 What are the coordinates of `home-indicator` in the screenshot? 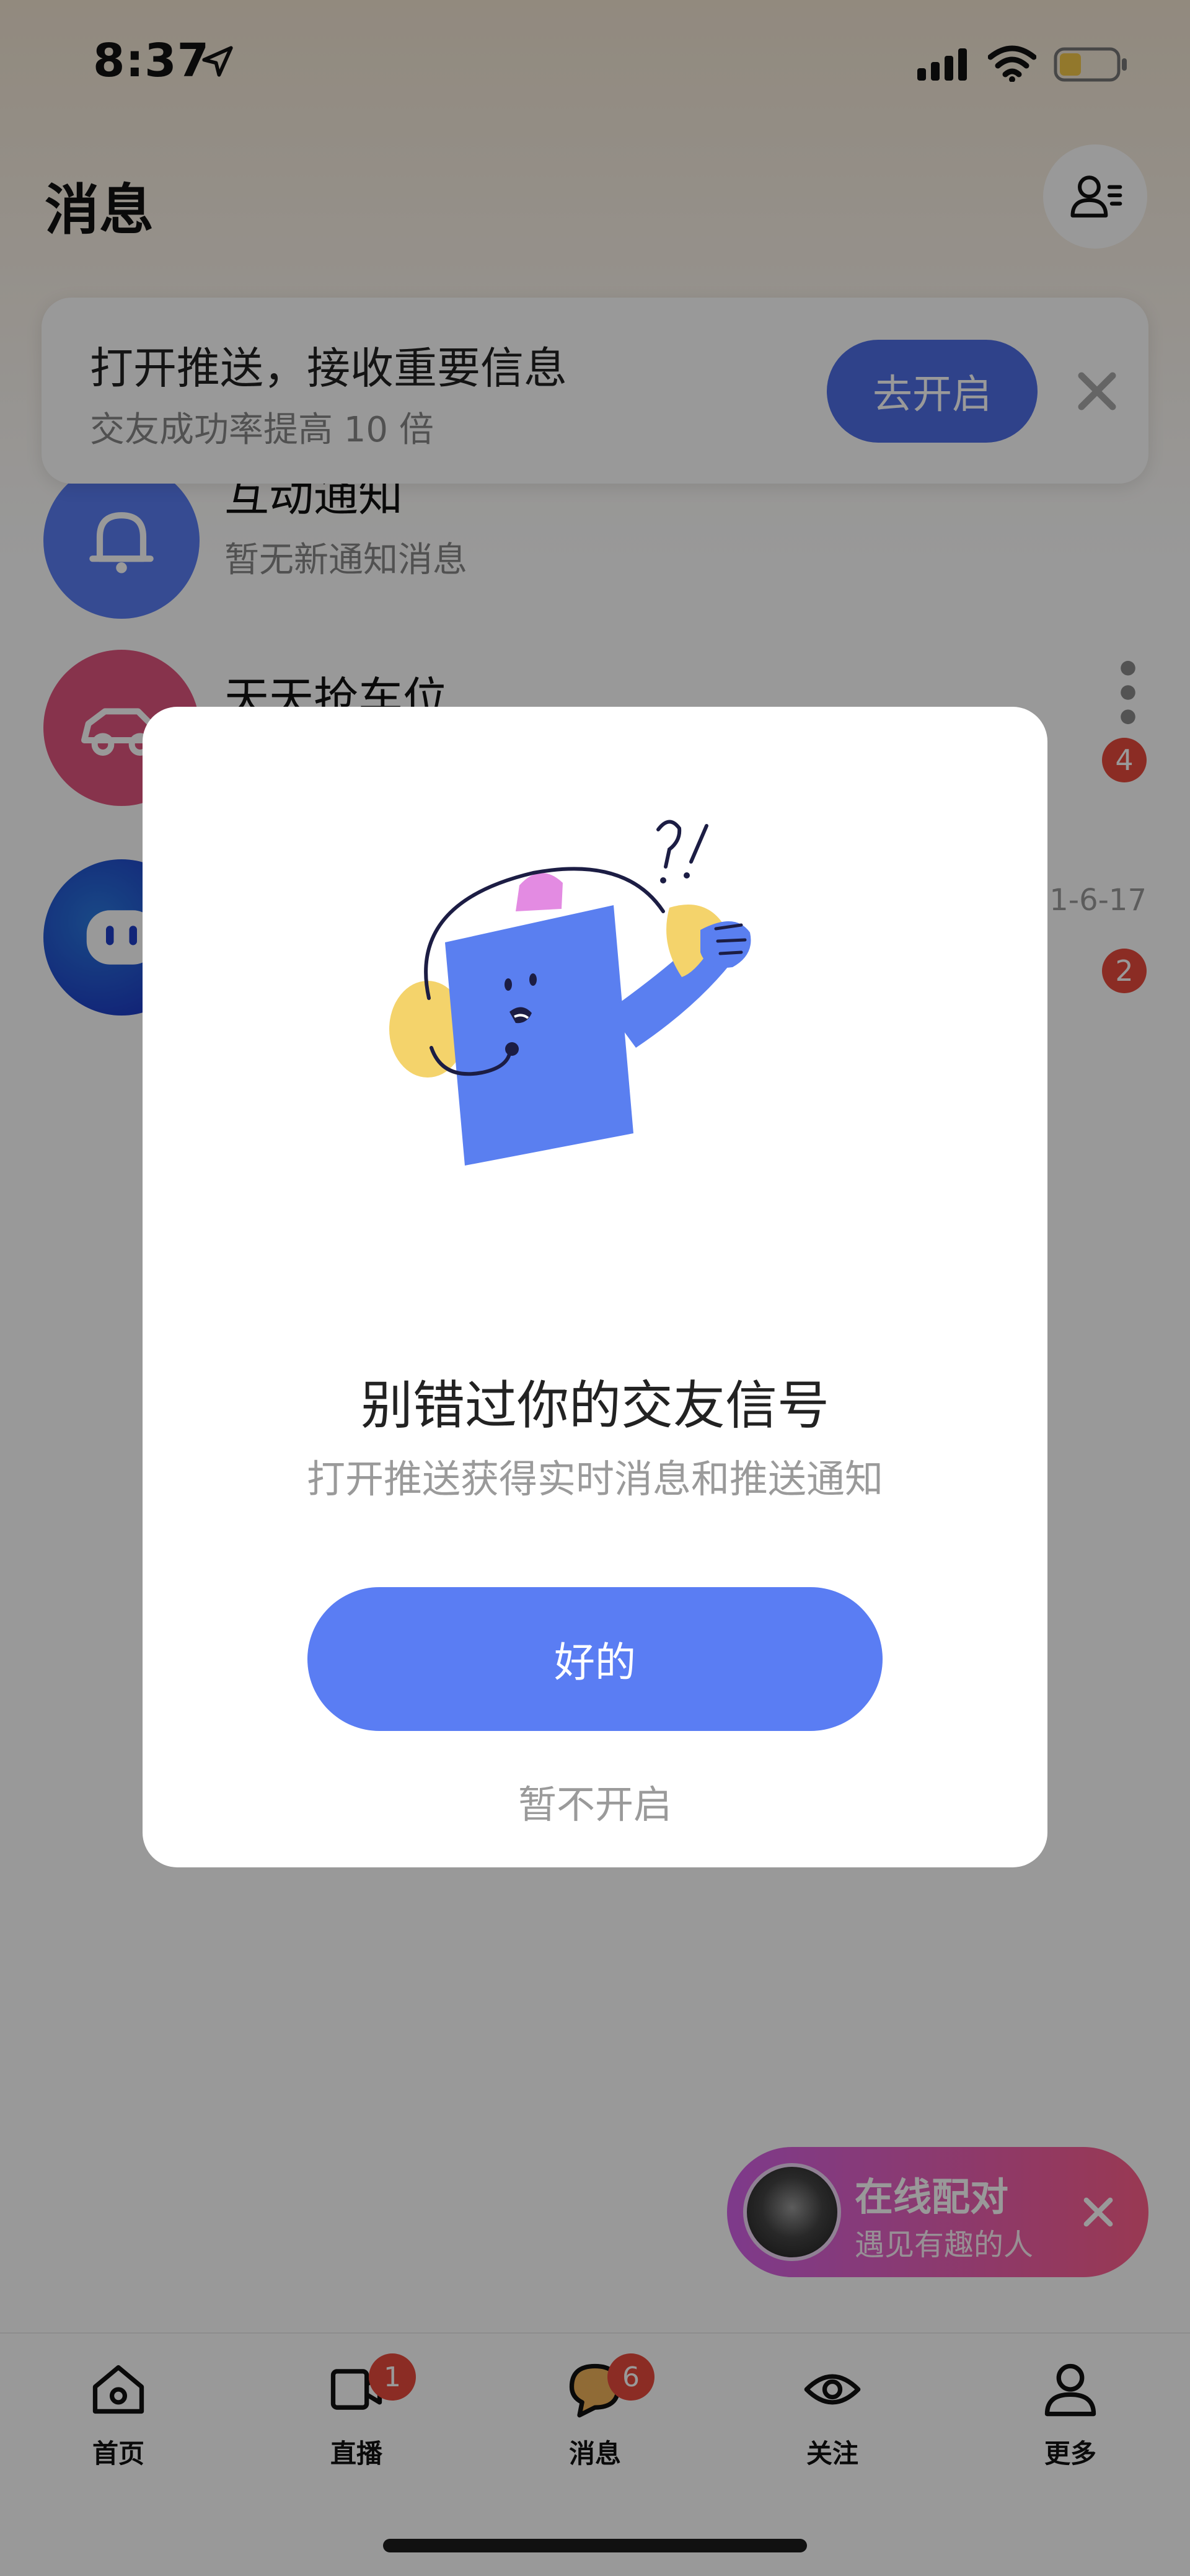 It's located at (595, 2545).